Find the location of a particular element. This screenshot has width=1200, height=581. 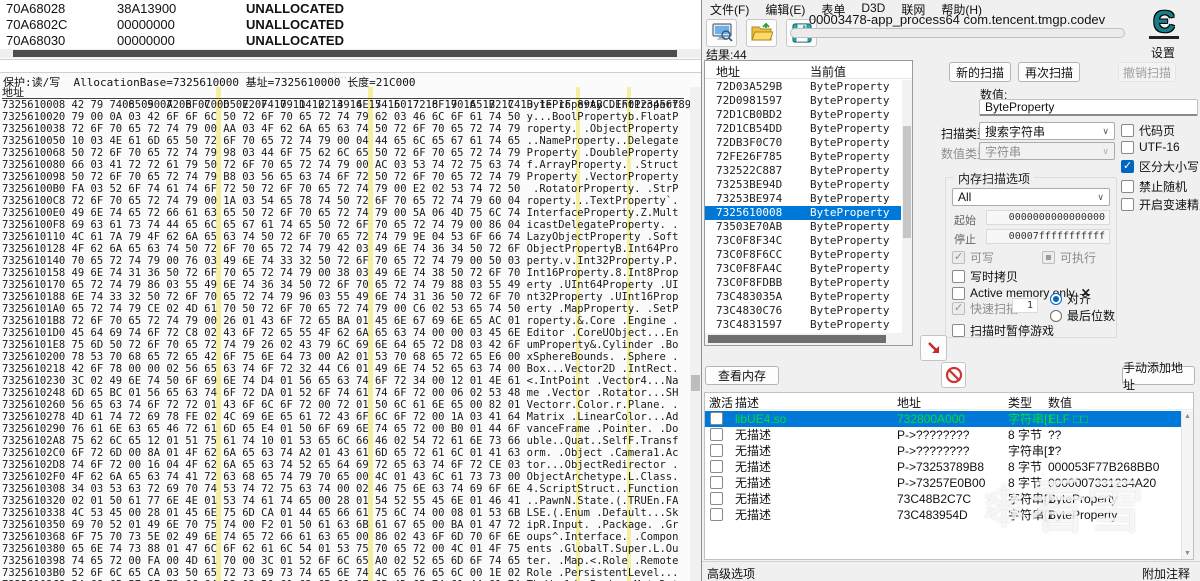

scroll-down-icon: ▼ is located at coordinates (1187, 553).